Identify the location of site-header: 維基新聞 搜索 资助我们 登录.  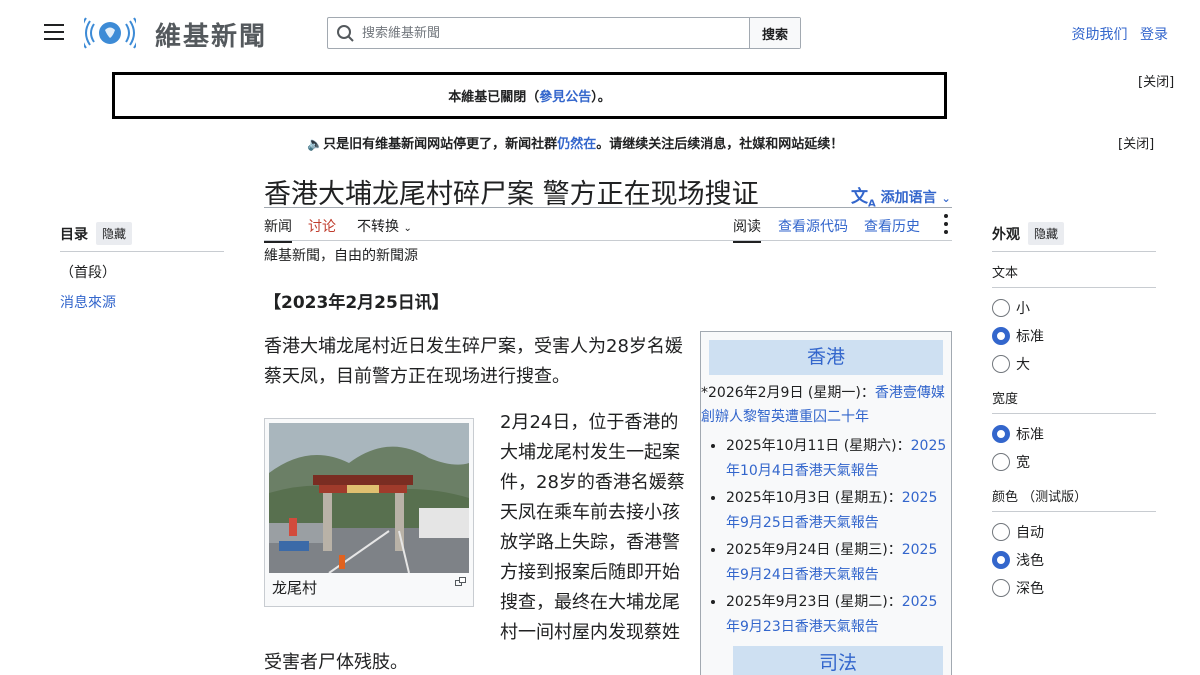
(600, 32).